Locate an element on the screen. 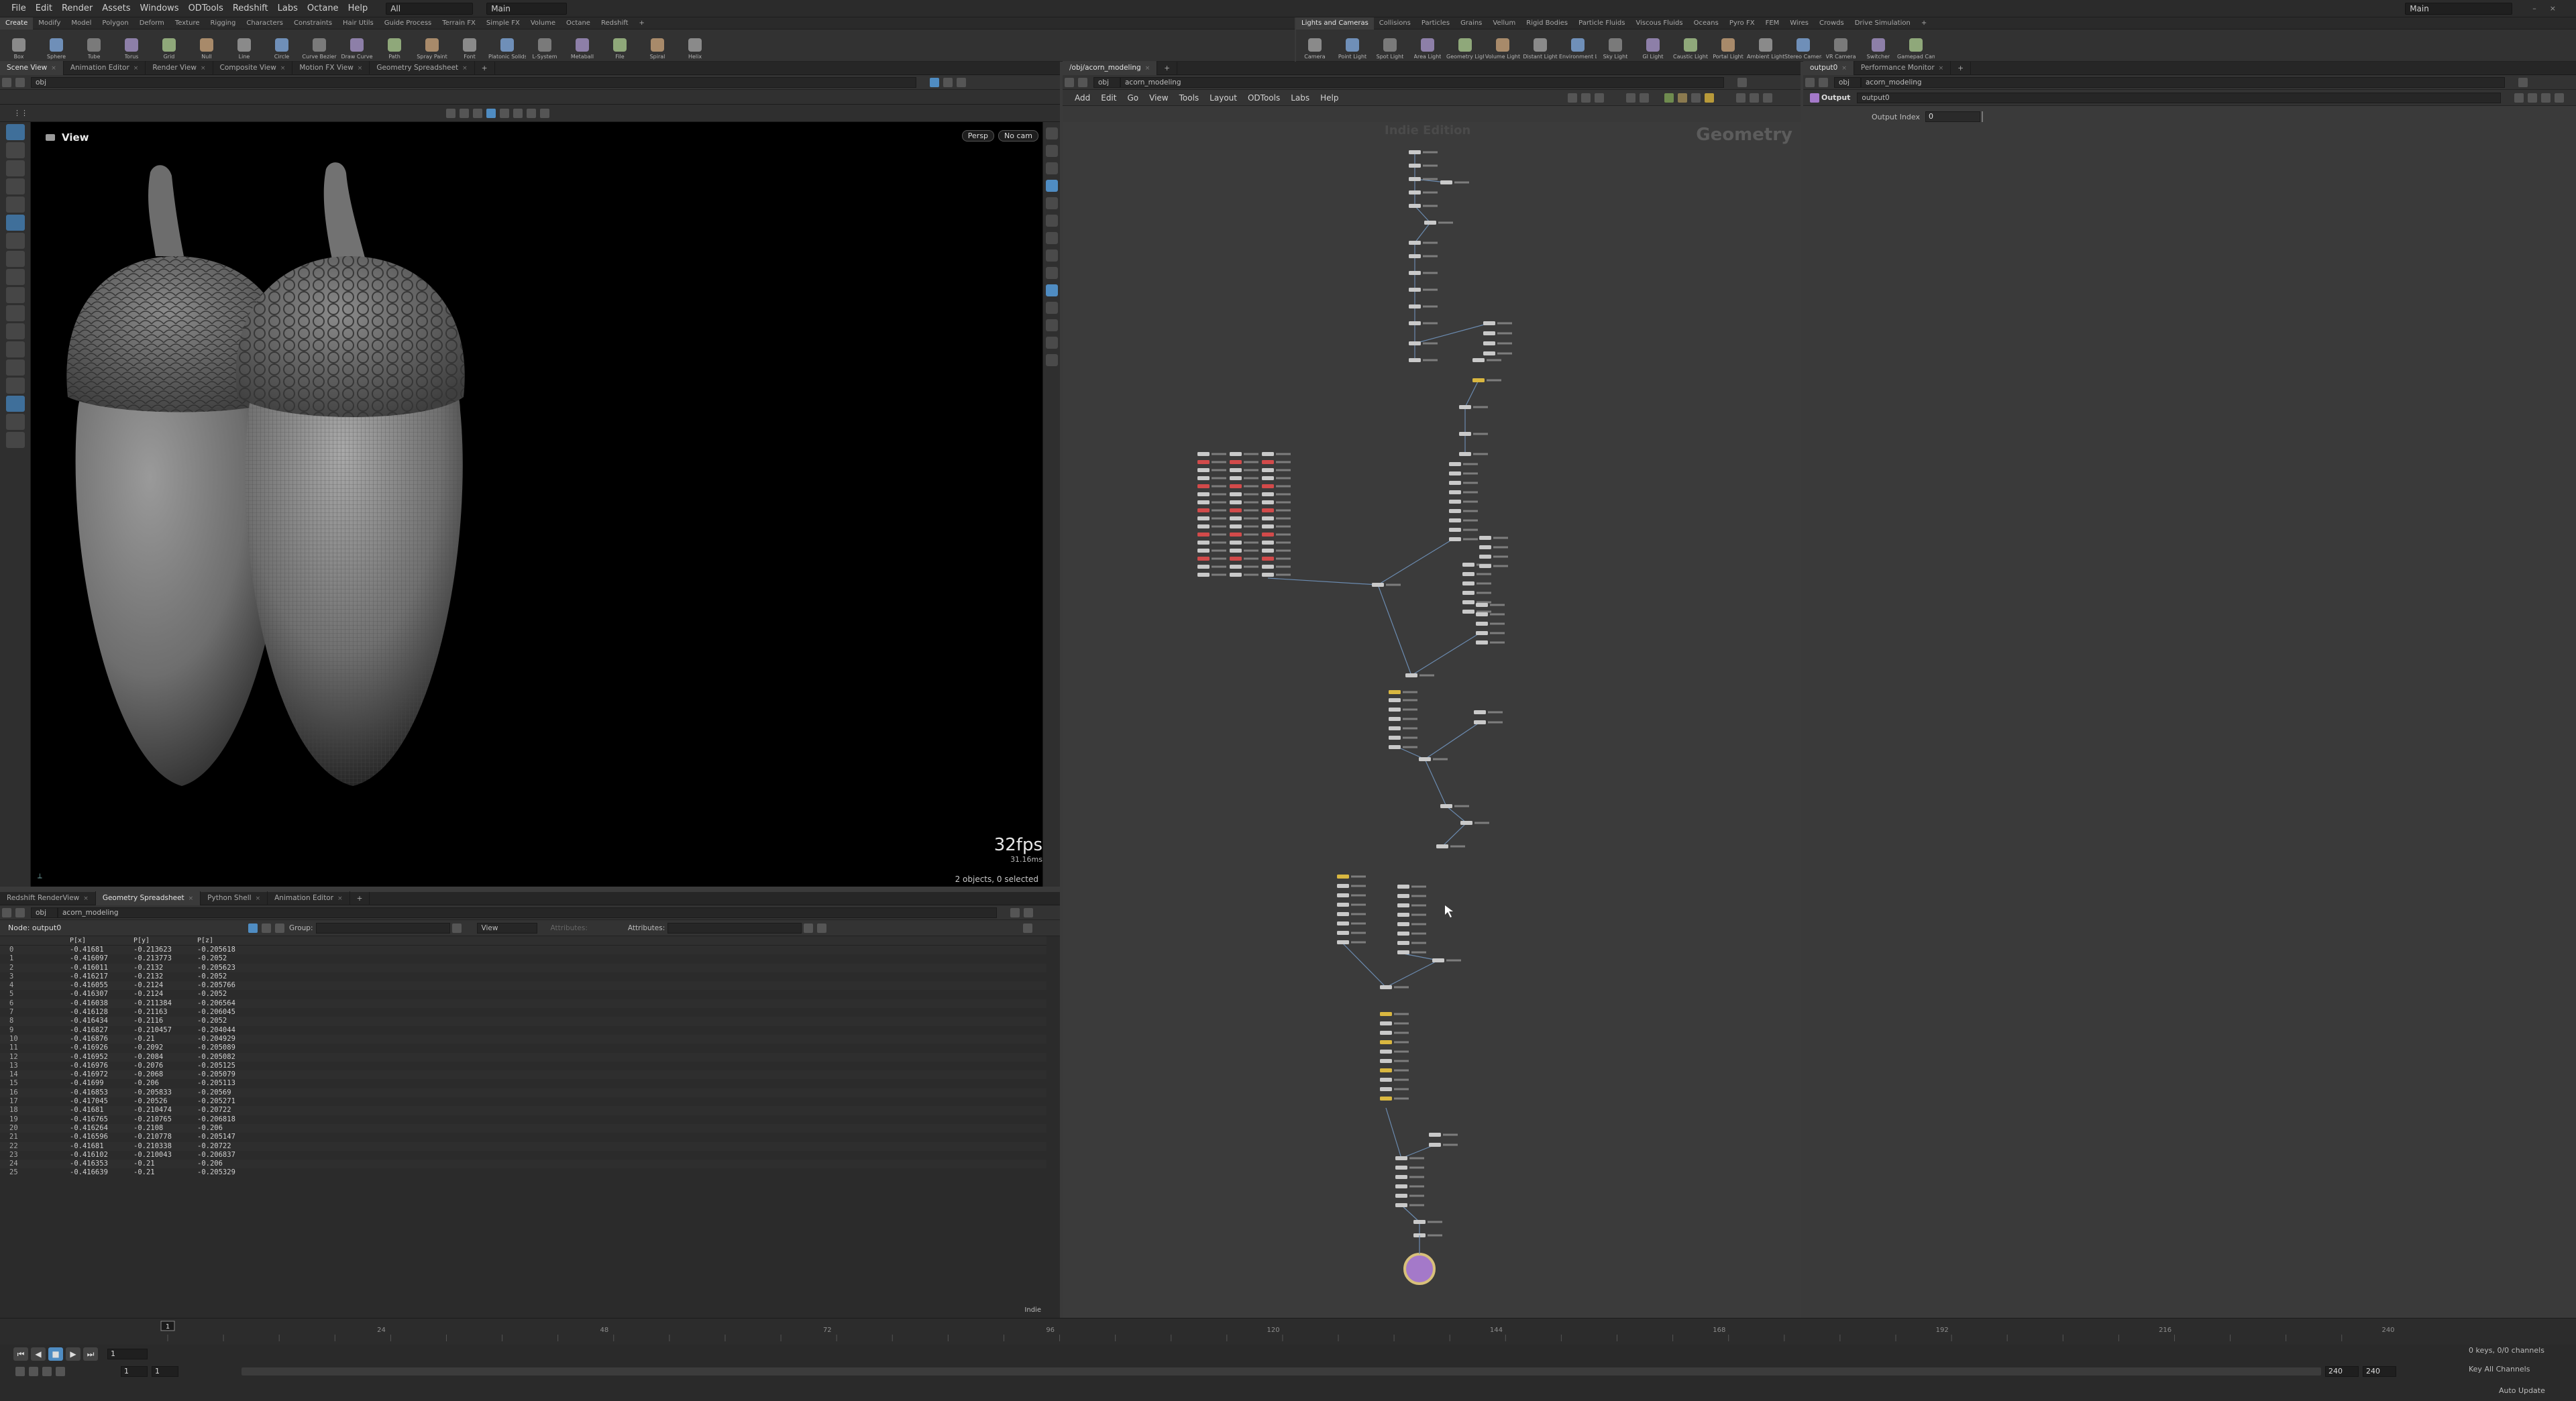  shelf-tab-pyro-fx: Pyro FX is located at coordinates (1742, 23).